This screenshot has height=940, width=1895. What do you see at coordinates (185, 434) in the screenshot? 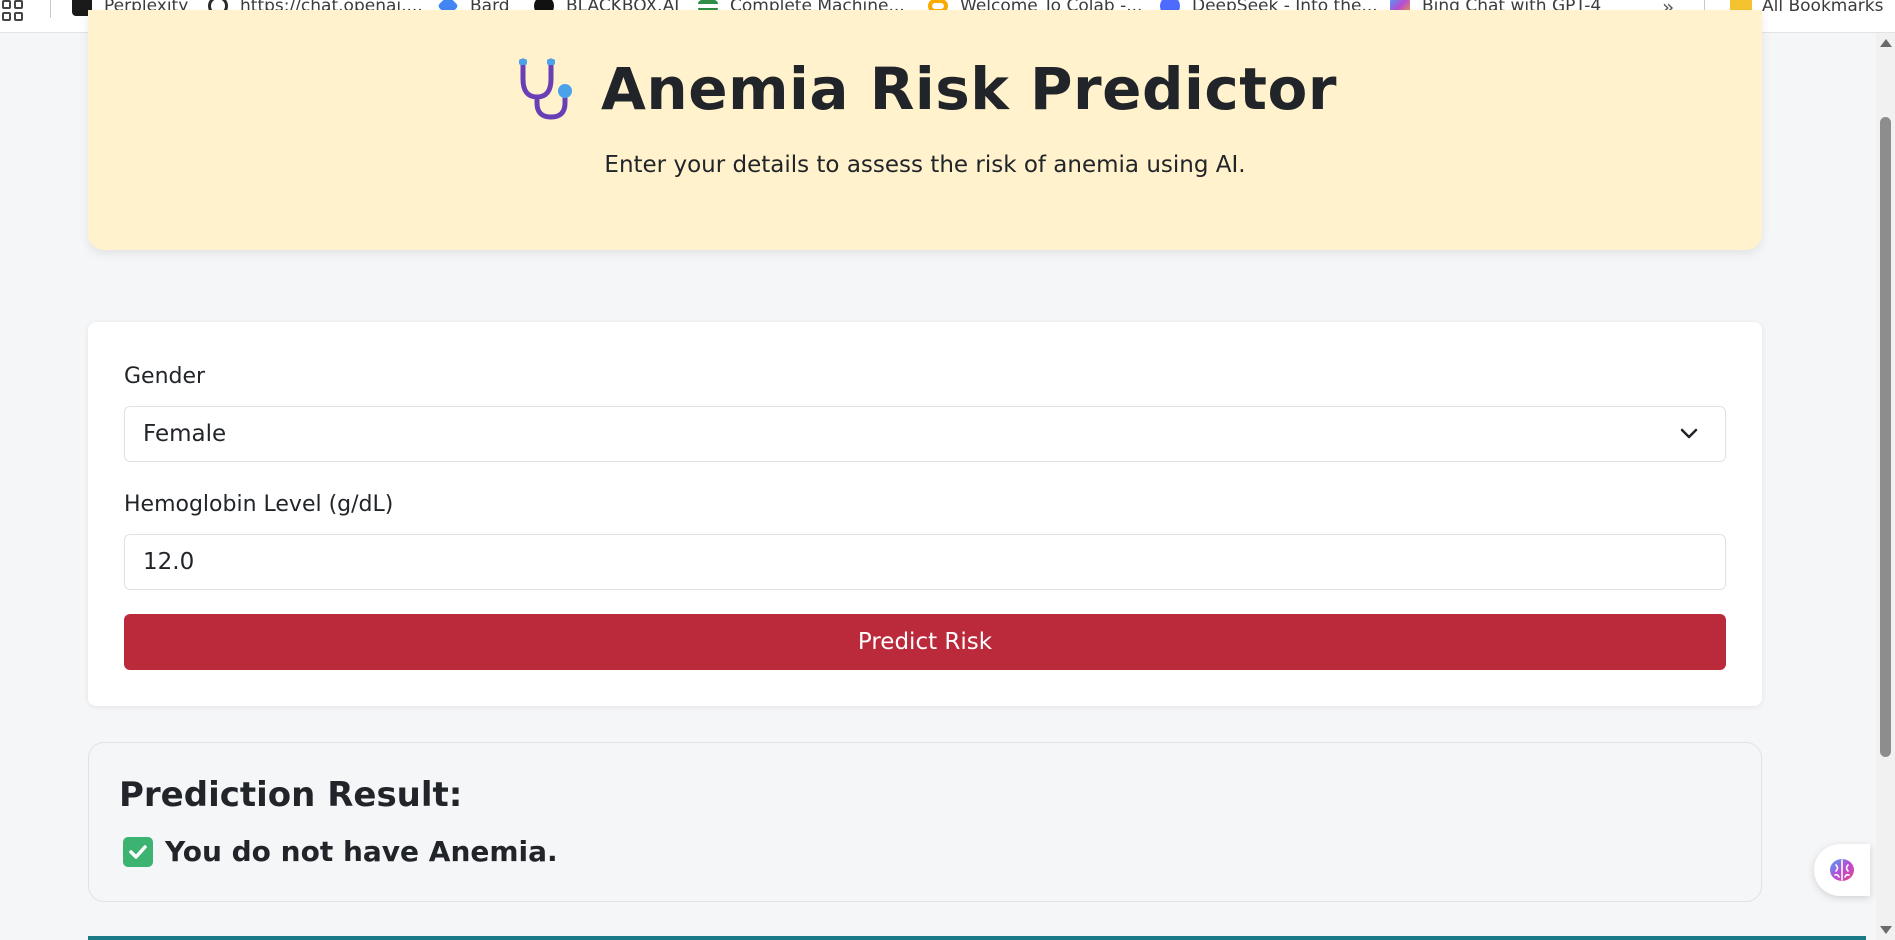
I see `gender-select-value: Female` at bounding box center [185, 434].